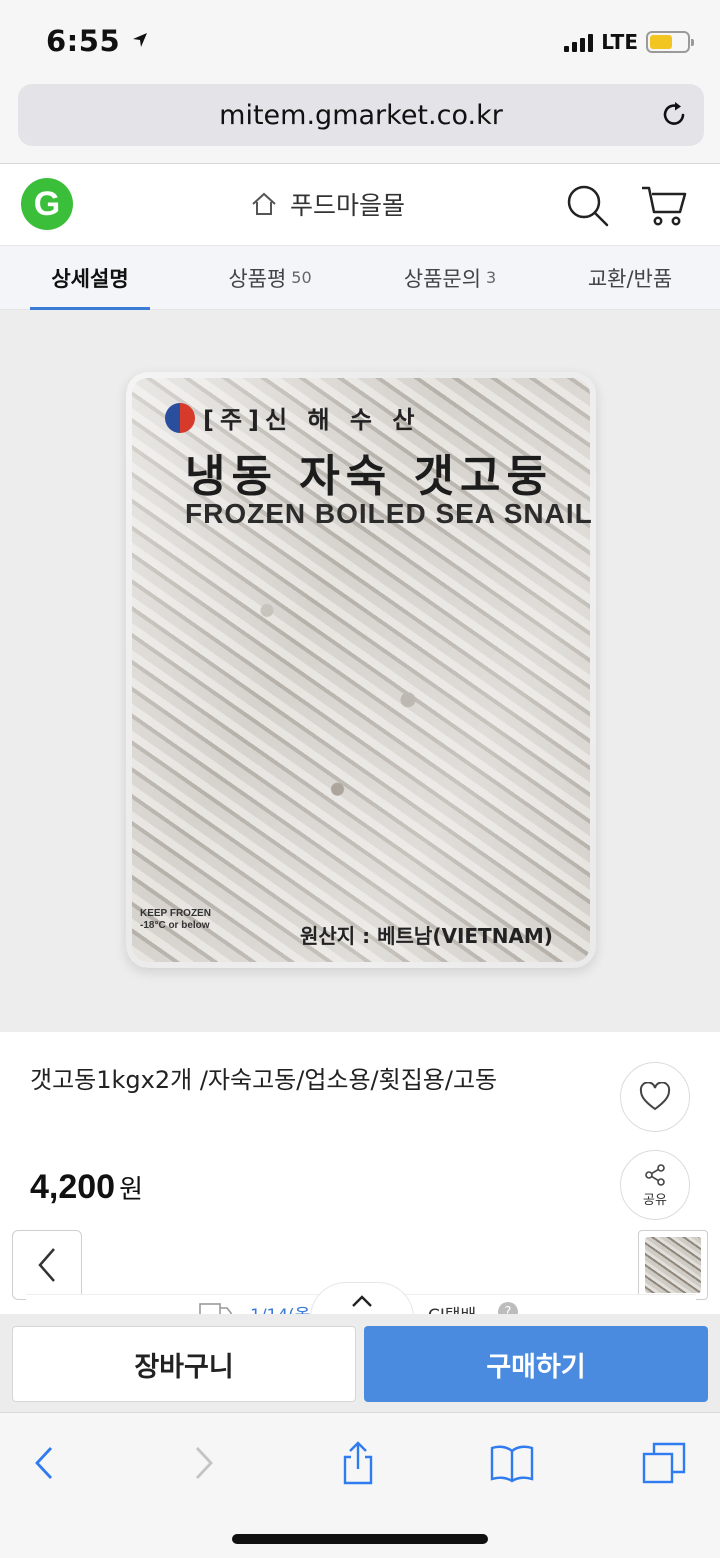  I want to click on share-label: 공유, so click(655, 1200).